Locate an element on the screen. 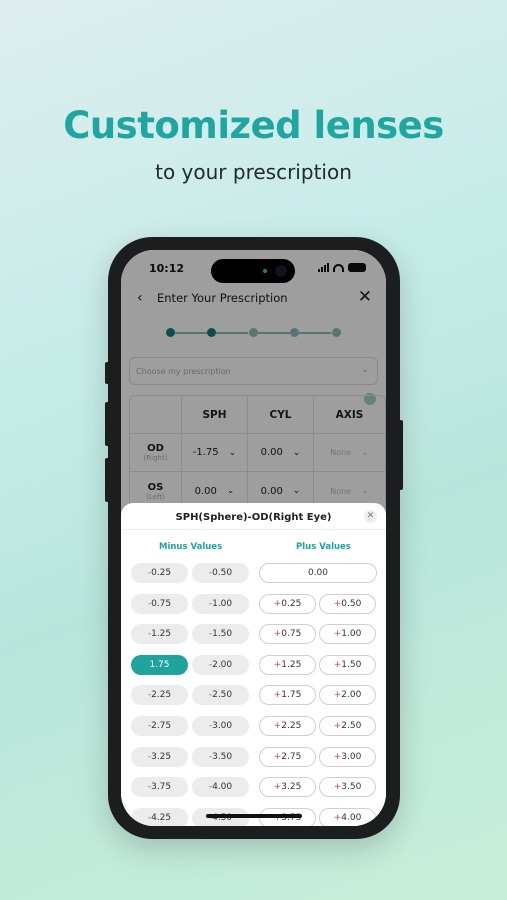  plus-value-option: +0.50 is located at coordinates (347, 603).